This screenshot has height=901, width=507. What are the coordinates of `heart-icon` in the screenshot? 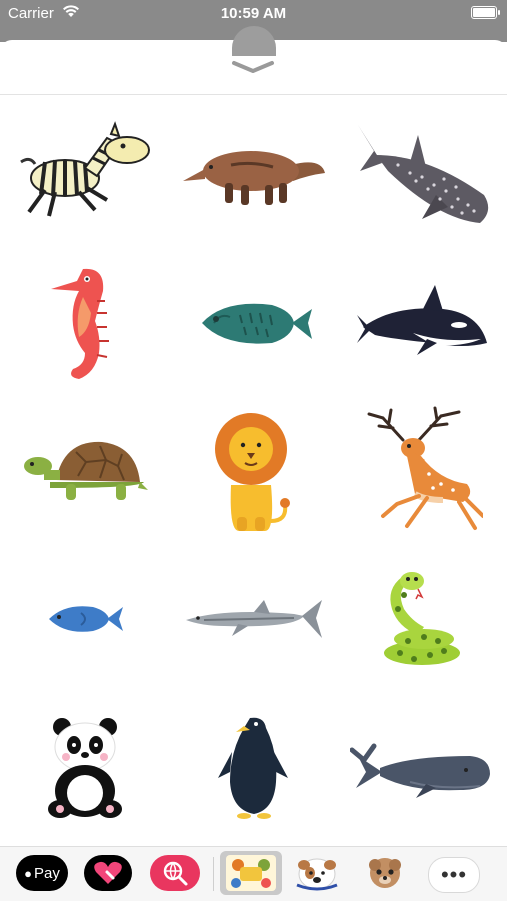 It's located at (108, 872).